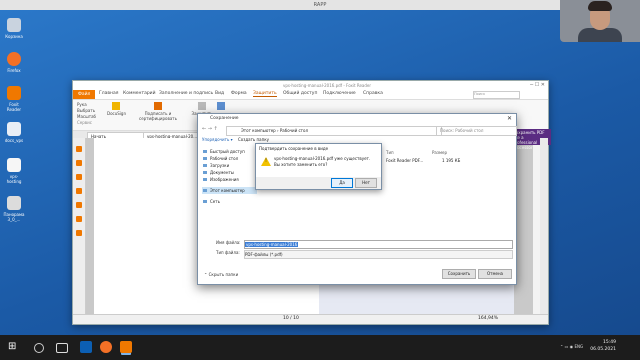 Image resolution: width=640 pixels, height=360 pixels. What do you see at coordinates (300, 93) in the screenshot?
I see `menu-share: Общий доступ` at bounding box center [300, 93].